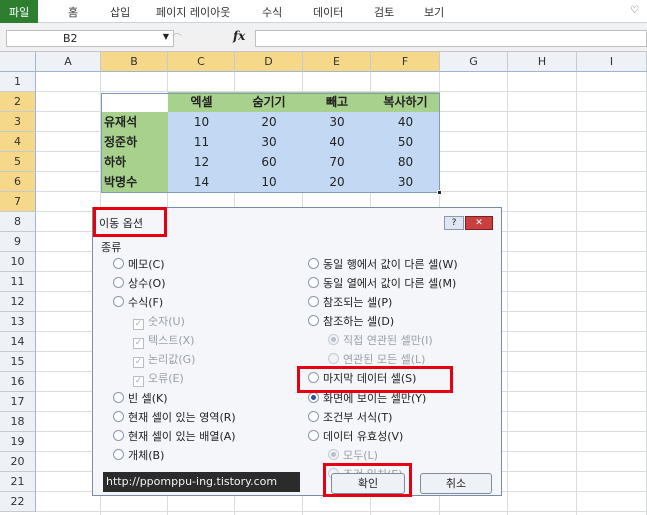 This screenshot has width=647, height=515. What do you see at coordinates (18, 422) in the screenshot?
I see `row-header-18: 18` at bounding box center [18, 422].